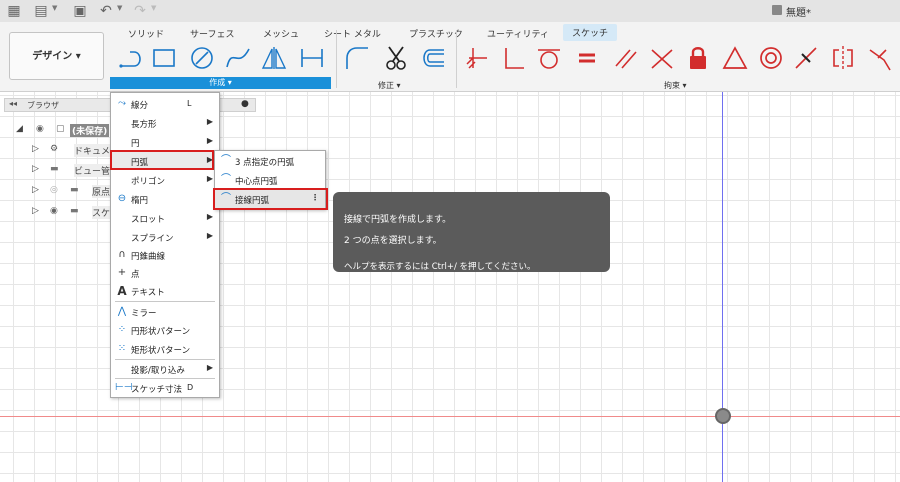 The image size is (900, 482). Describe the element at coordinates (60, 129) in the screenshot. I see `component-icon: ▢` at that location.